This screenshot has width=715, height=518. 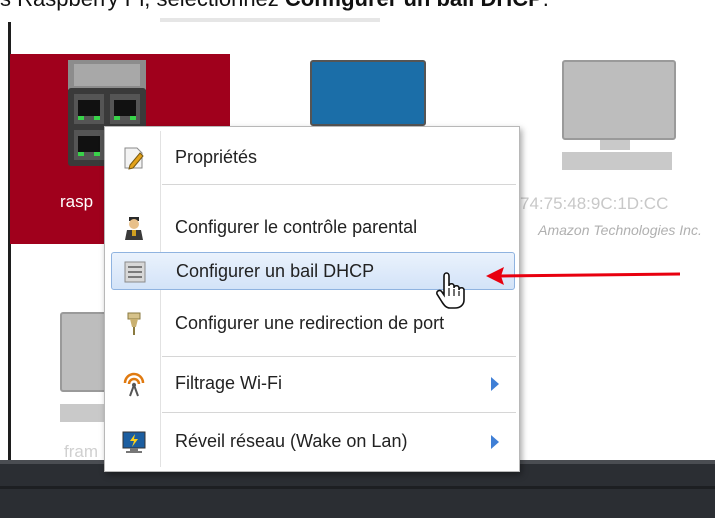 I want to click on menu-item-label: Configurer un bail DHCP, so click(x=275, y=271).